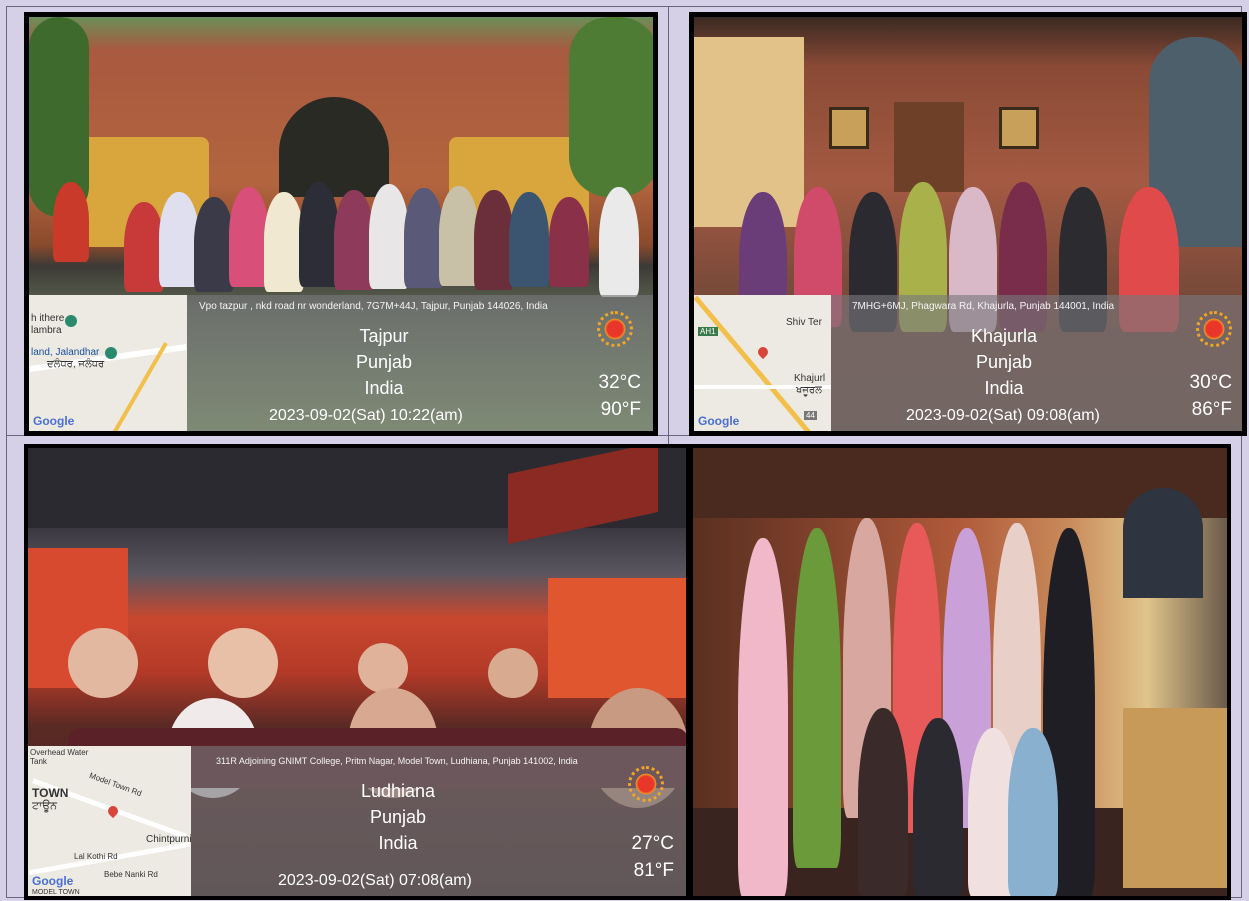 The width and height of the screenshot is (1249, 901). I want to click on temperature-block: 27°C 81°F, so click(653, 857).